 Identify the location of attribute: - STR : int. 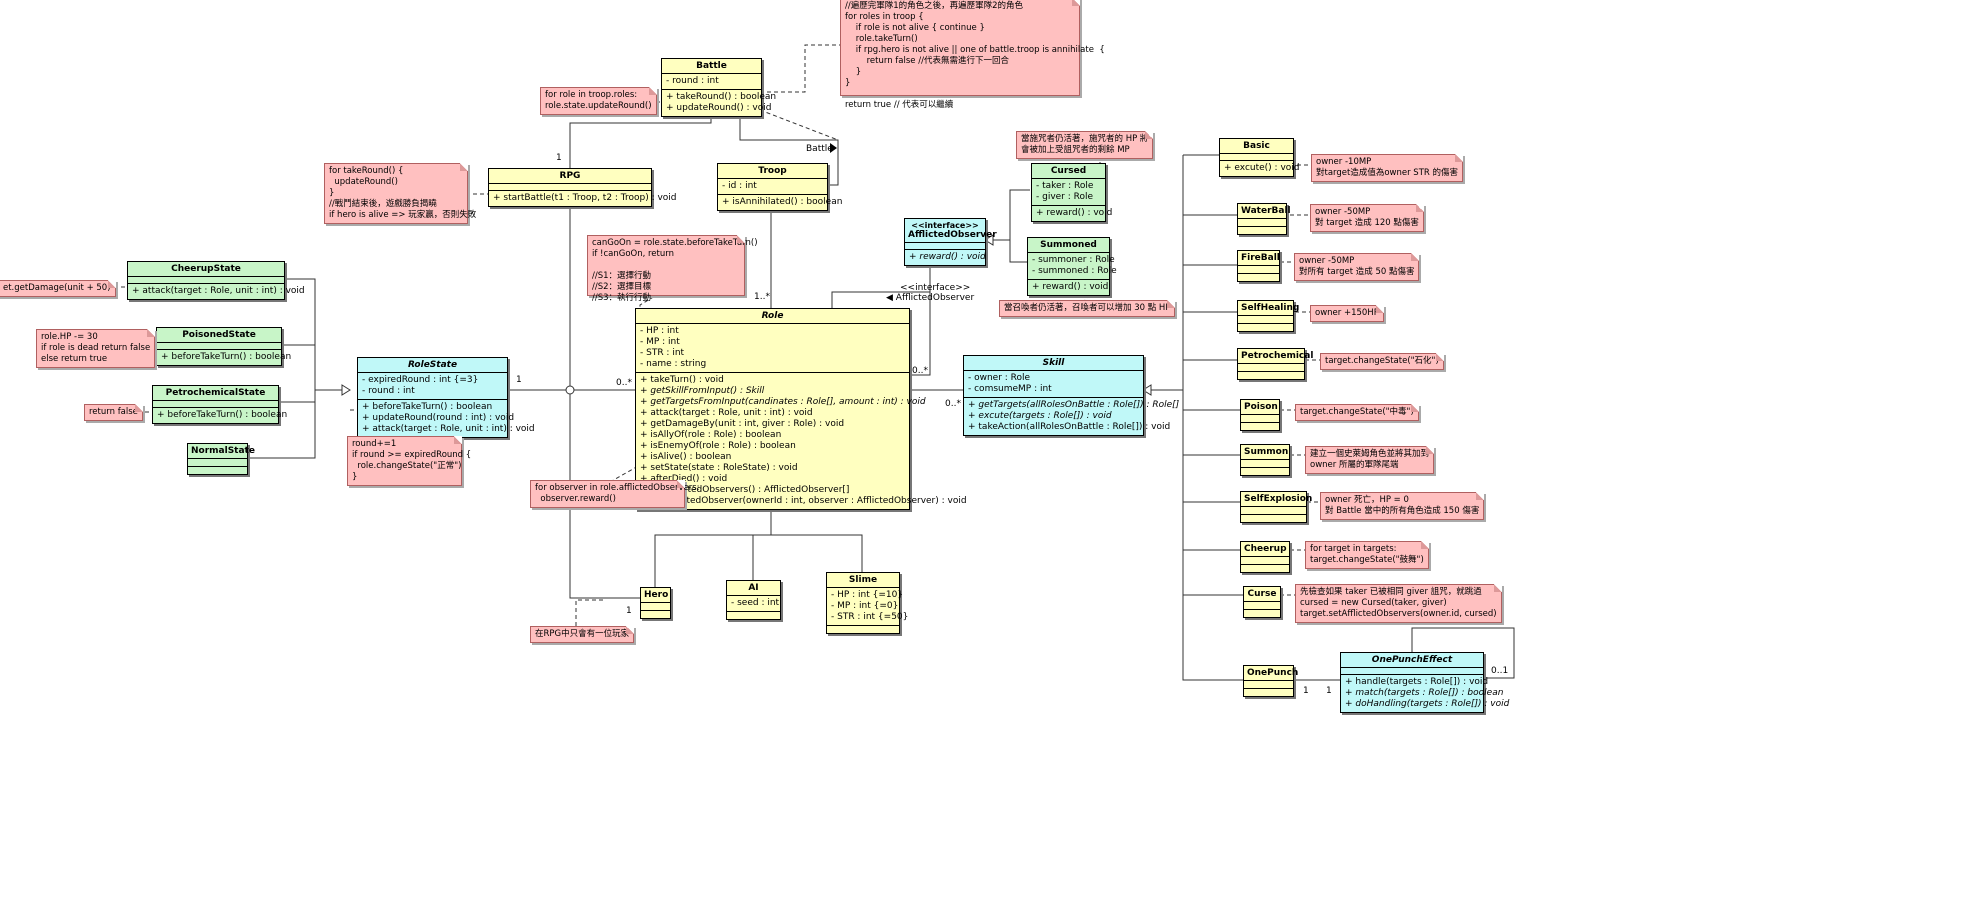
(662, 353).